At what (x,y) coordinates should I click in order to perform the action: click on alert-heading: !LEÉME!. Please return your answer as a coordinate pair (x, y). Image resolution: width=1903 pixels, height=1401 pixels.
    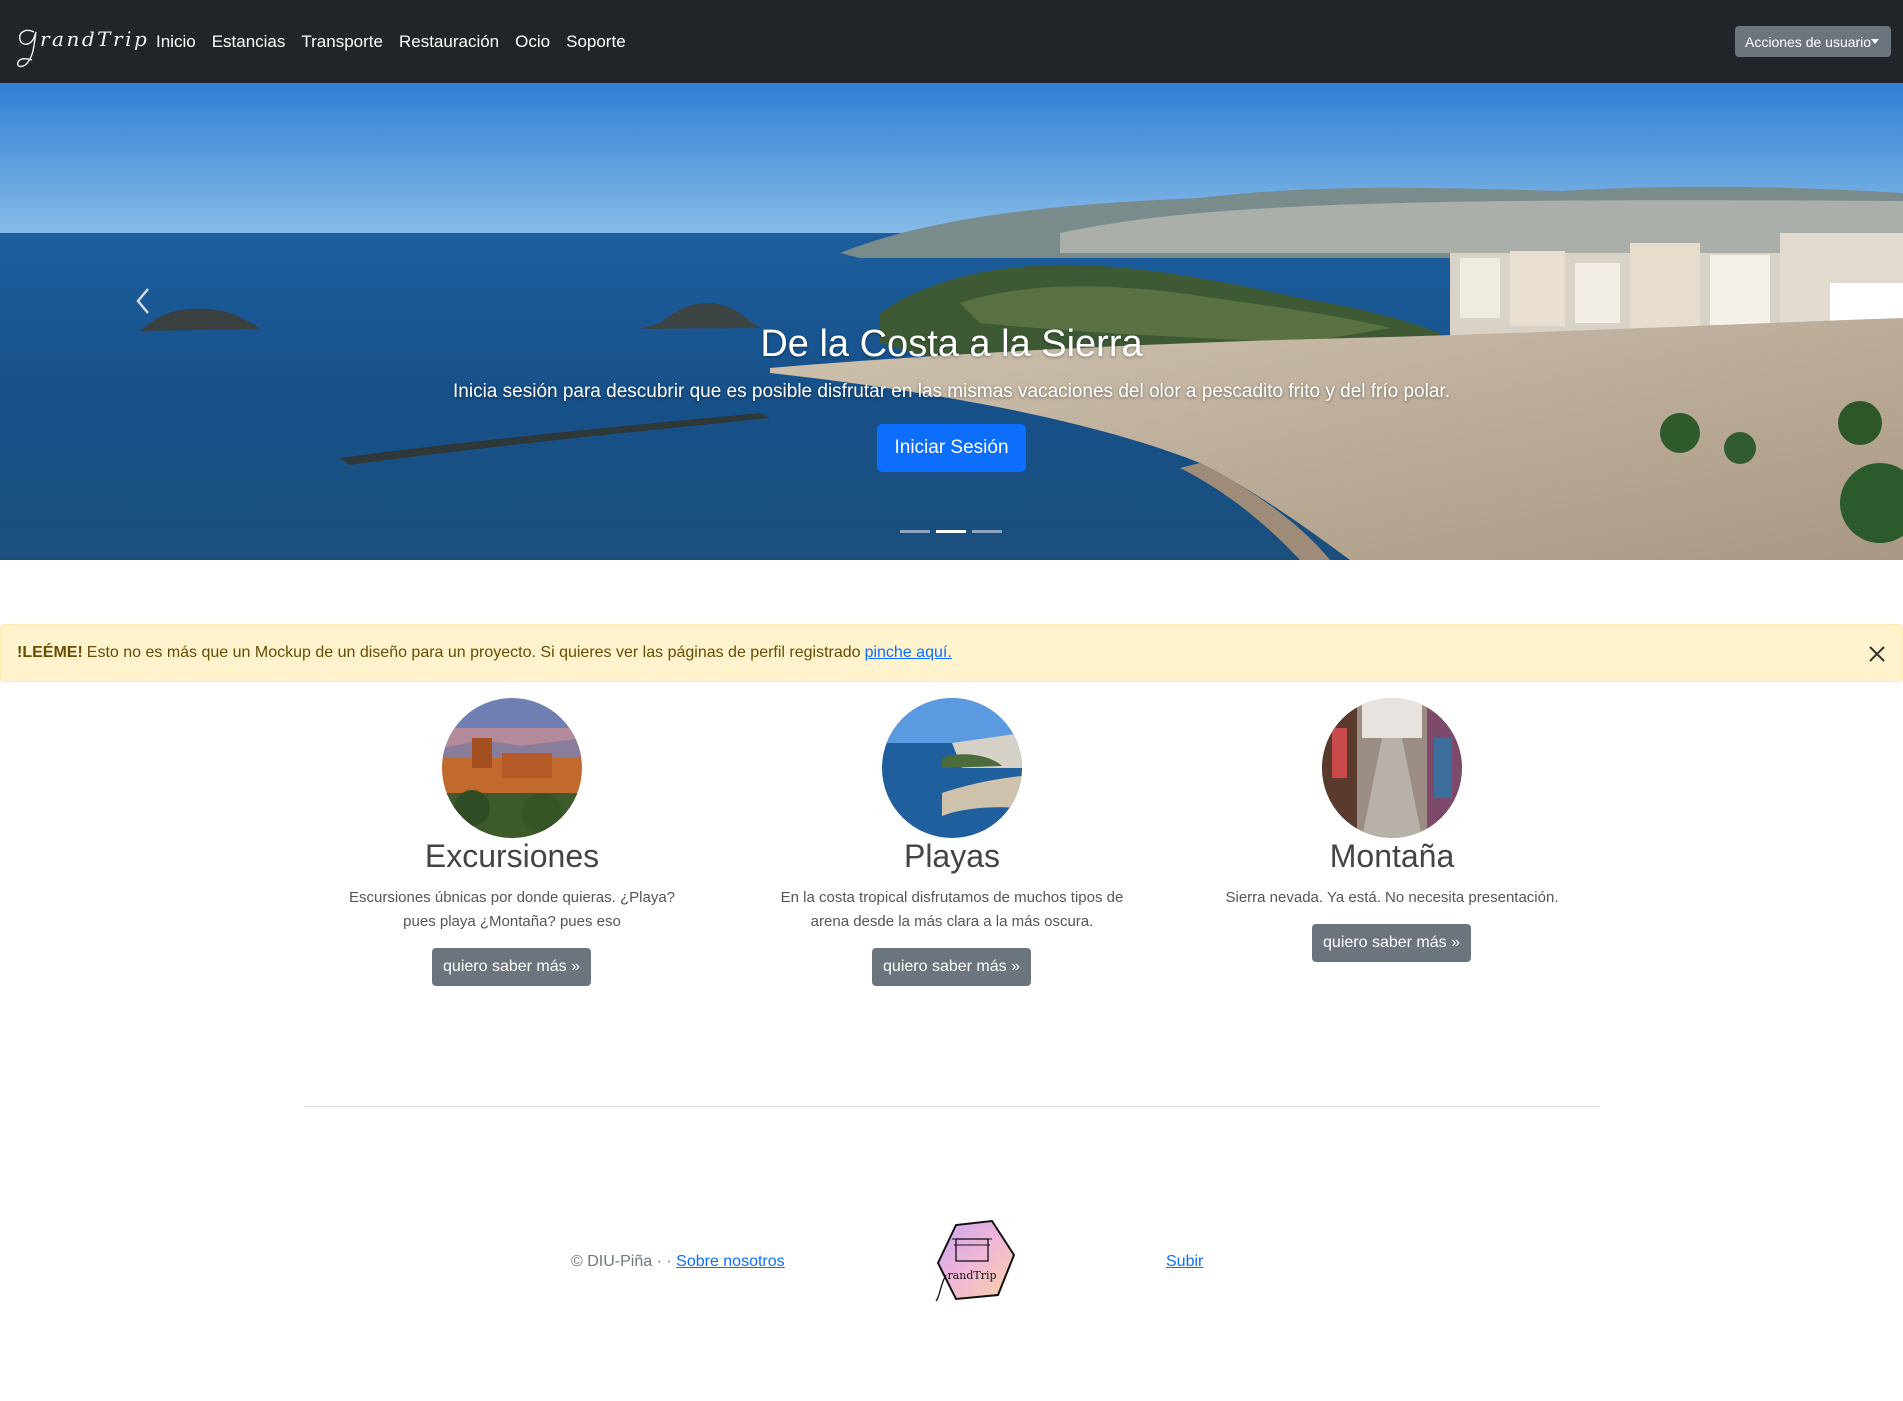
    Looking at the image, I should click on (50, 652).